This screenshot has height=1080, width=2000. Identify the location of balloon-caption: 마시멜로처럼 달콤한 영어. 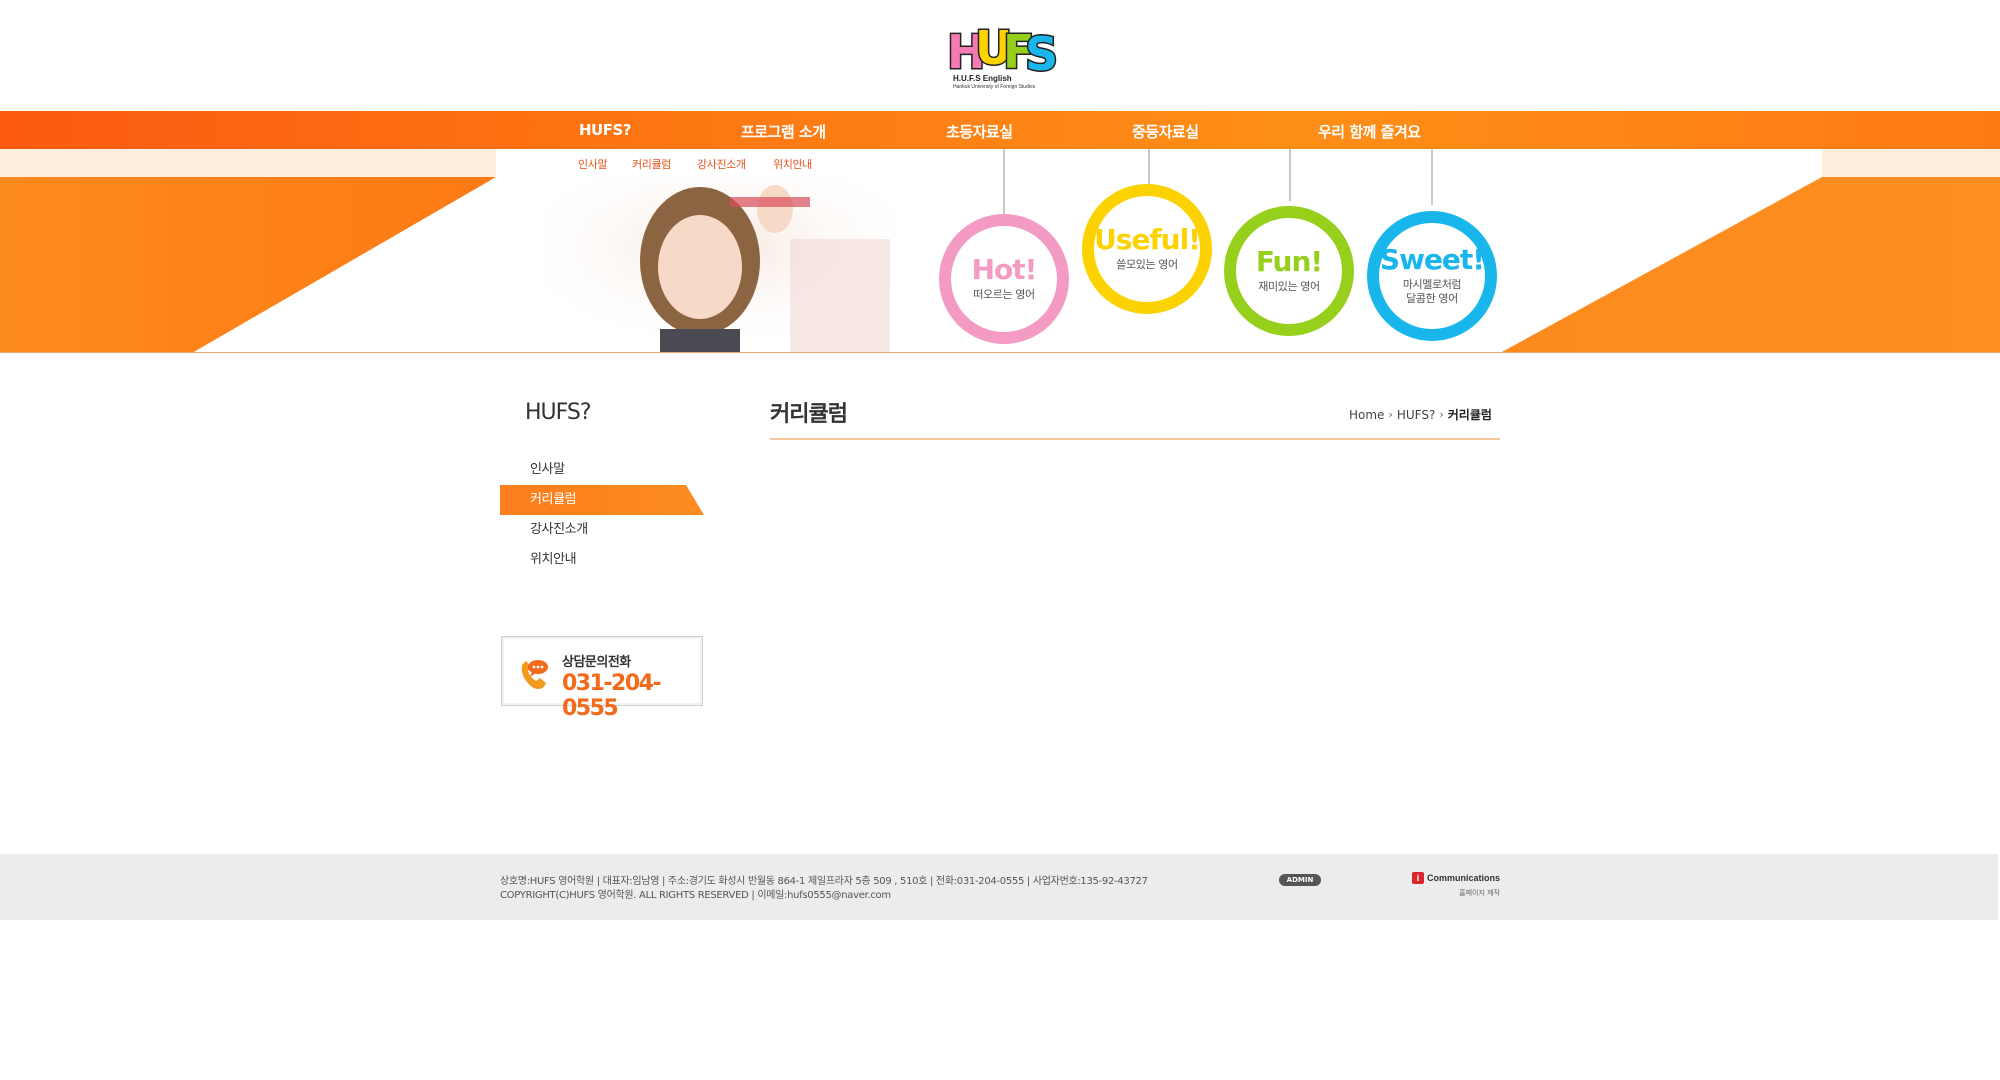
(1432, 291).